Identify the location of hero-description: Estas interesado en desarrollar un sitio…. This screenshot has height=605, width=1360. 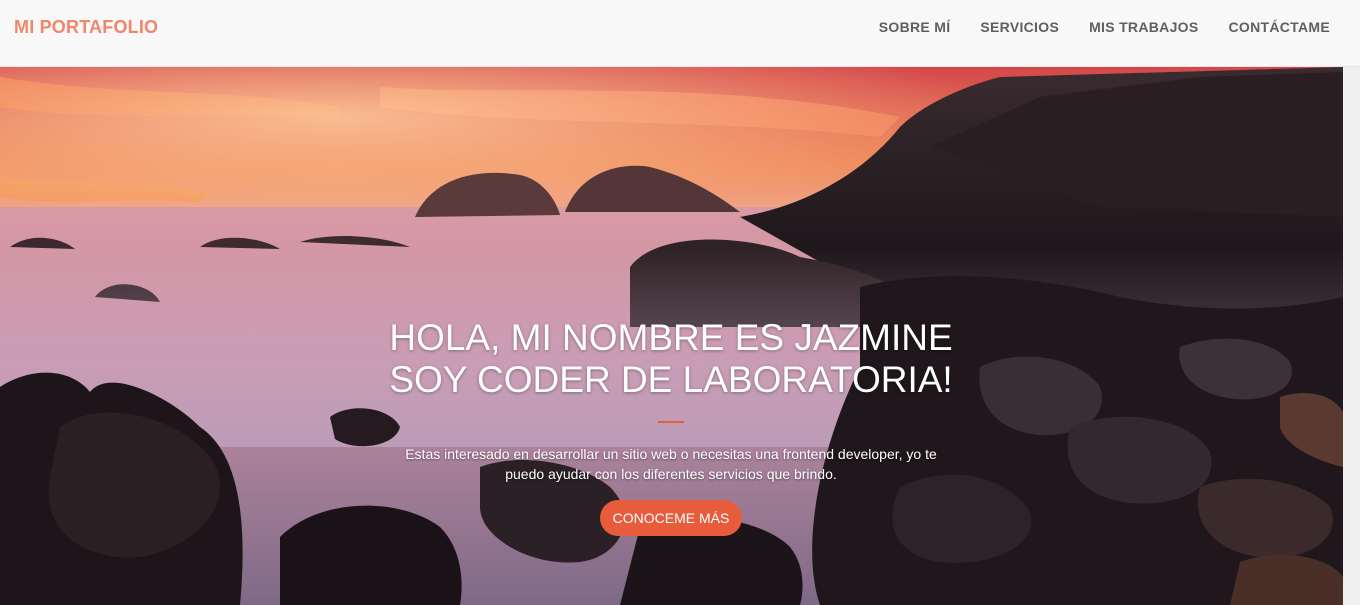
(671, 464).